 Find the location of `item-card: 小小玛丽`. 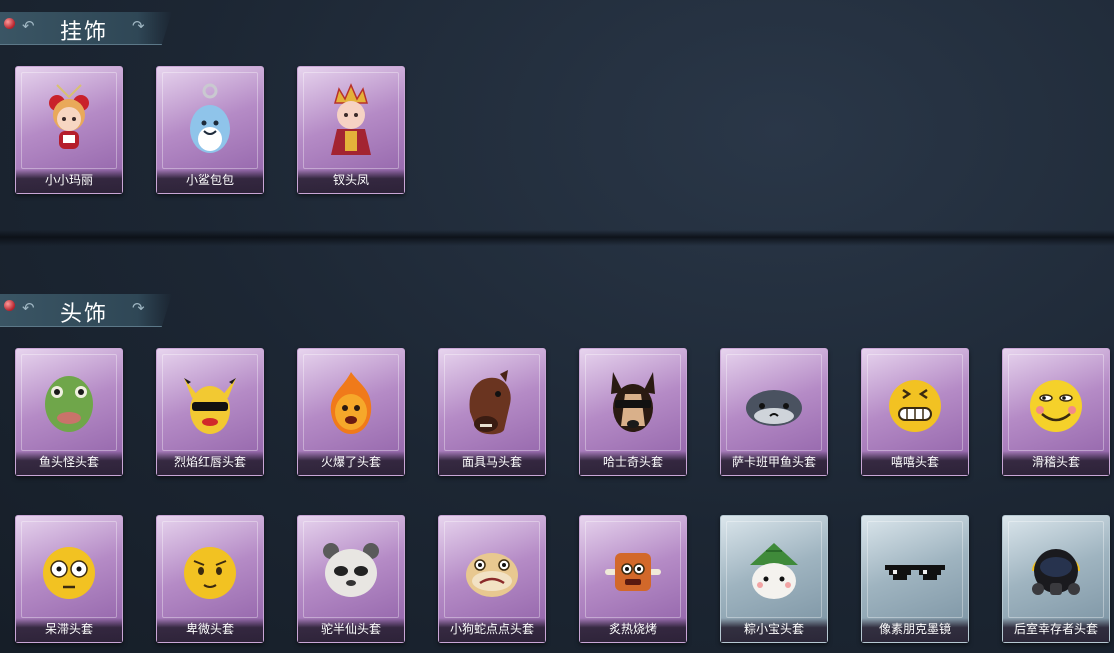

item-card: 小小玛丽 is located at coordinates (69, 130).